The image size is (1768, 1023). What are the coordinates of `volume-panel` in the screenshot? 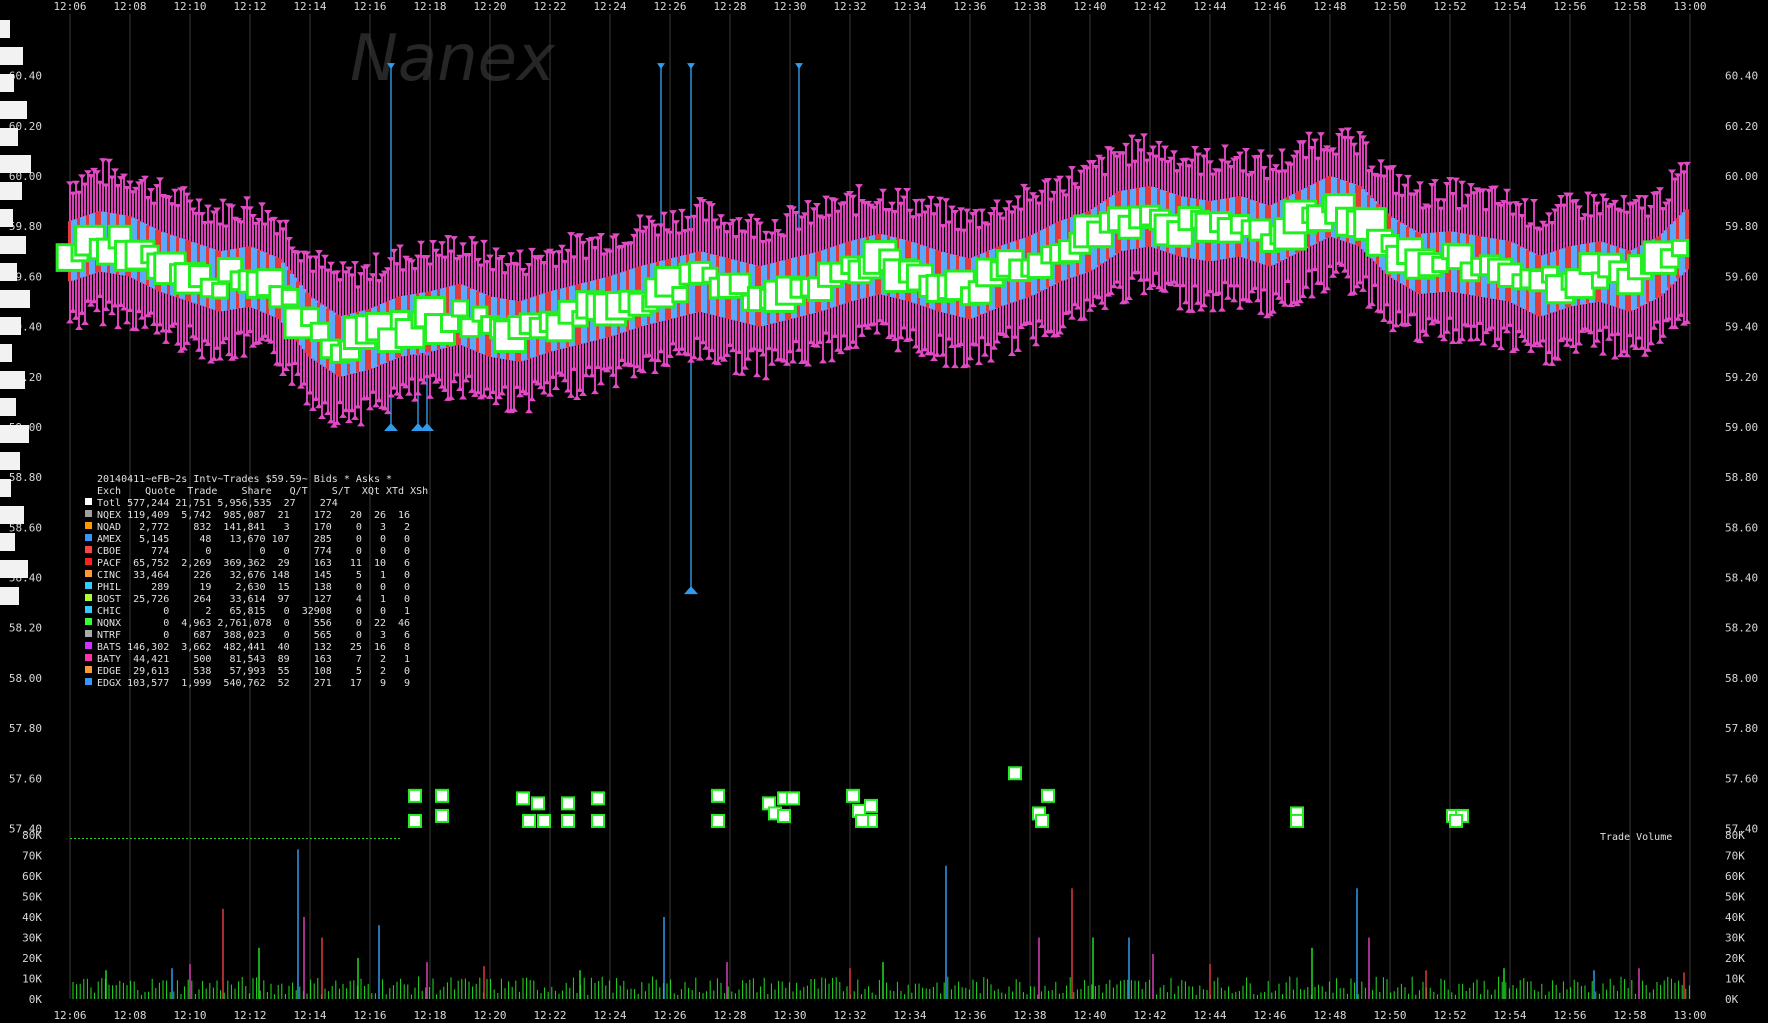 It's located at (881, 924).